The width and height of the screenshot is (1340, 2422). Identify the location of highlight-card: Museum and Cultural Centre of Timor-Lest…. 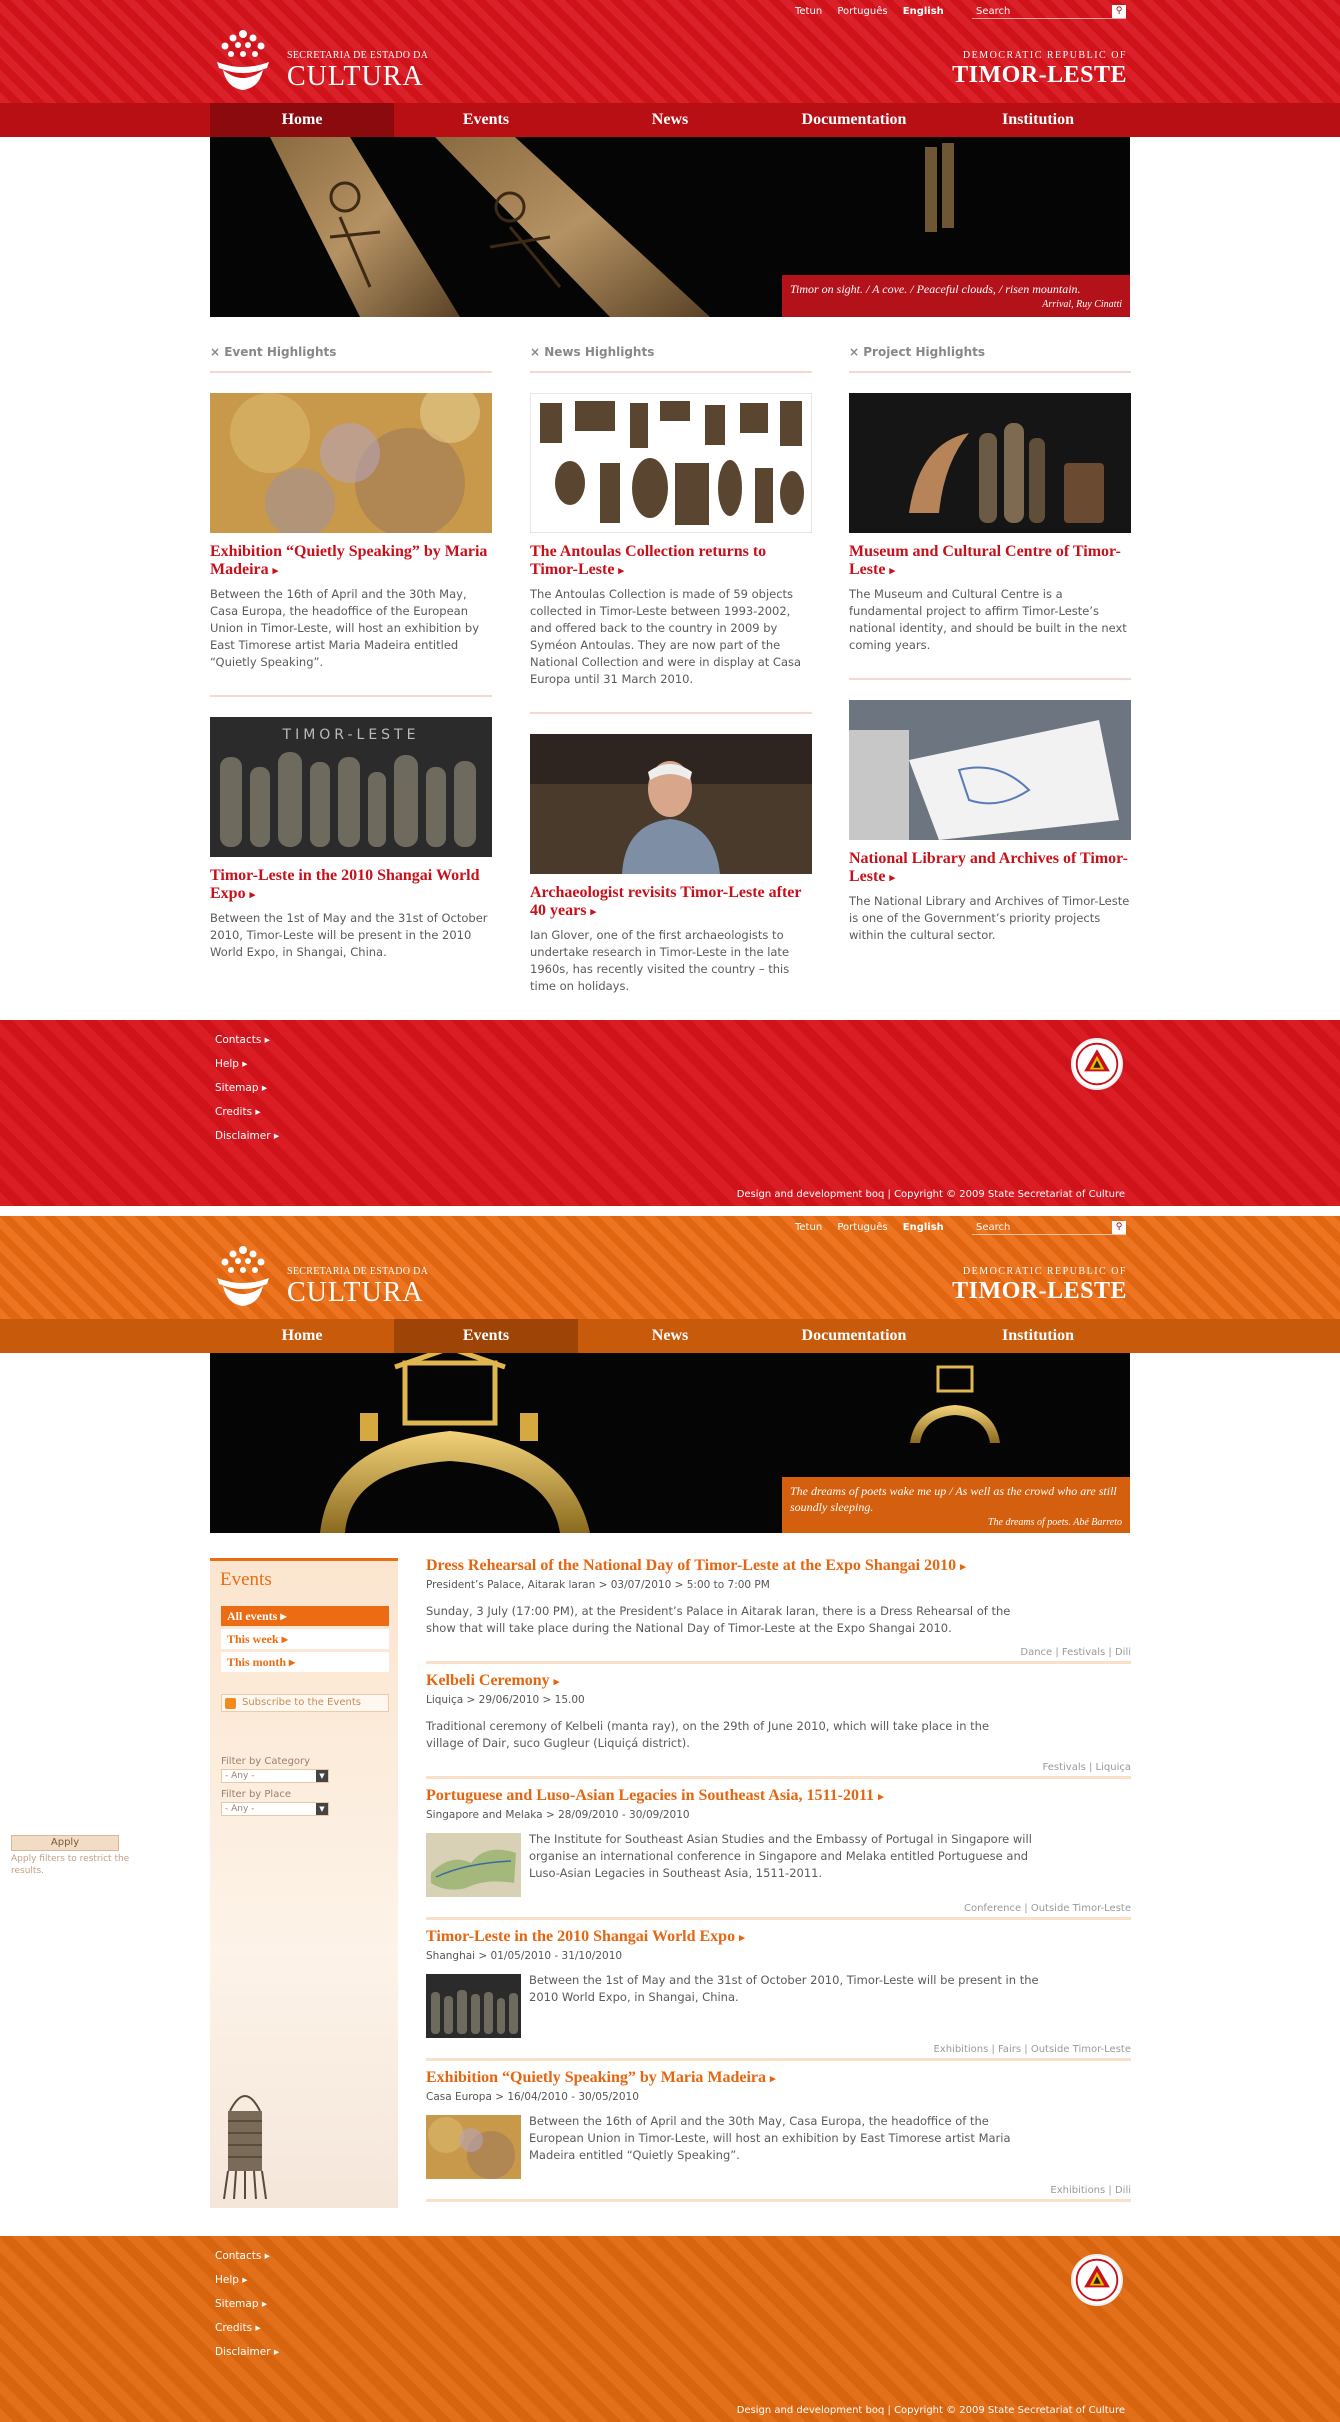
(990, 523).